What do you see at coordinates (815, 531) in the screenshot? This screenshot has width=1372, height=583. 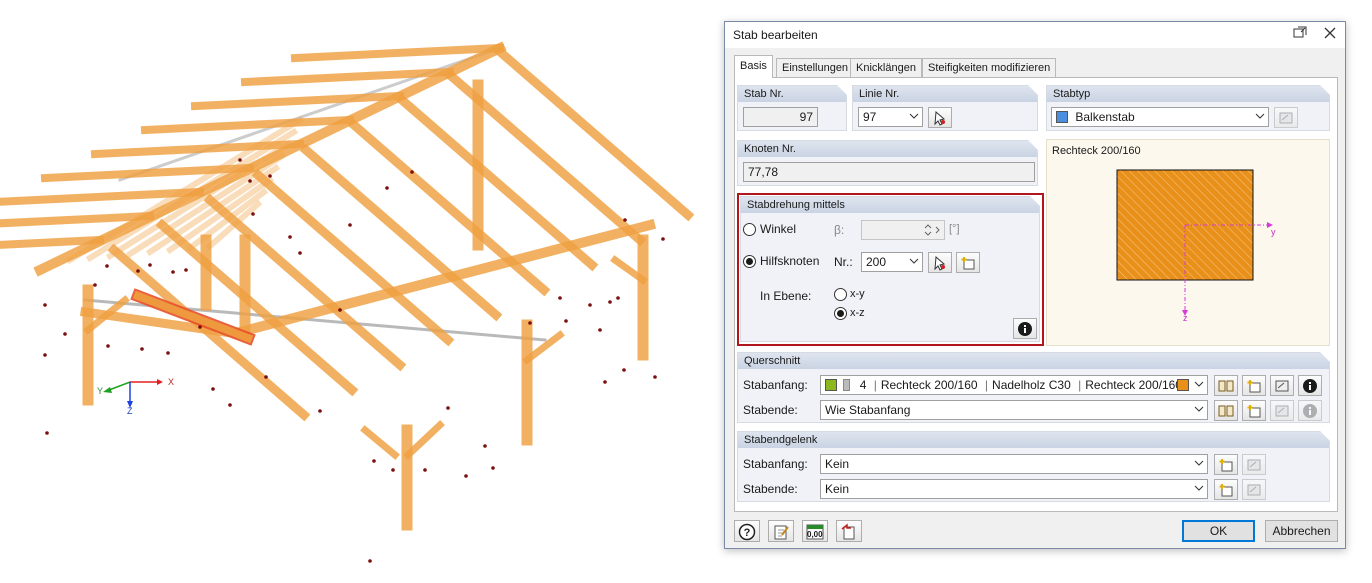 I see `numeric-values-button: 0,00` at bounding box center [815, 531].